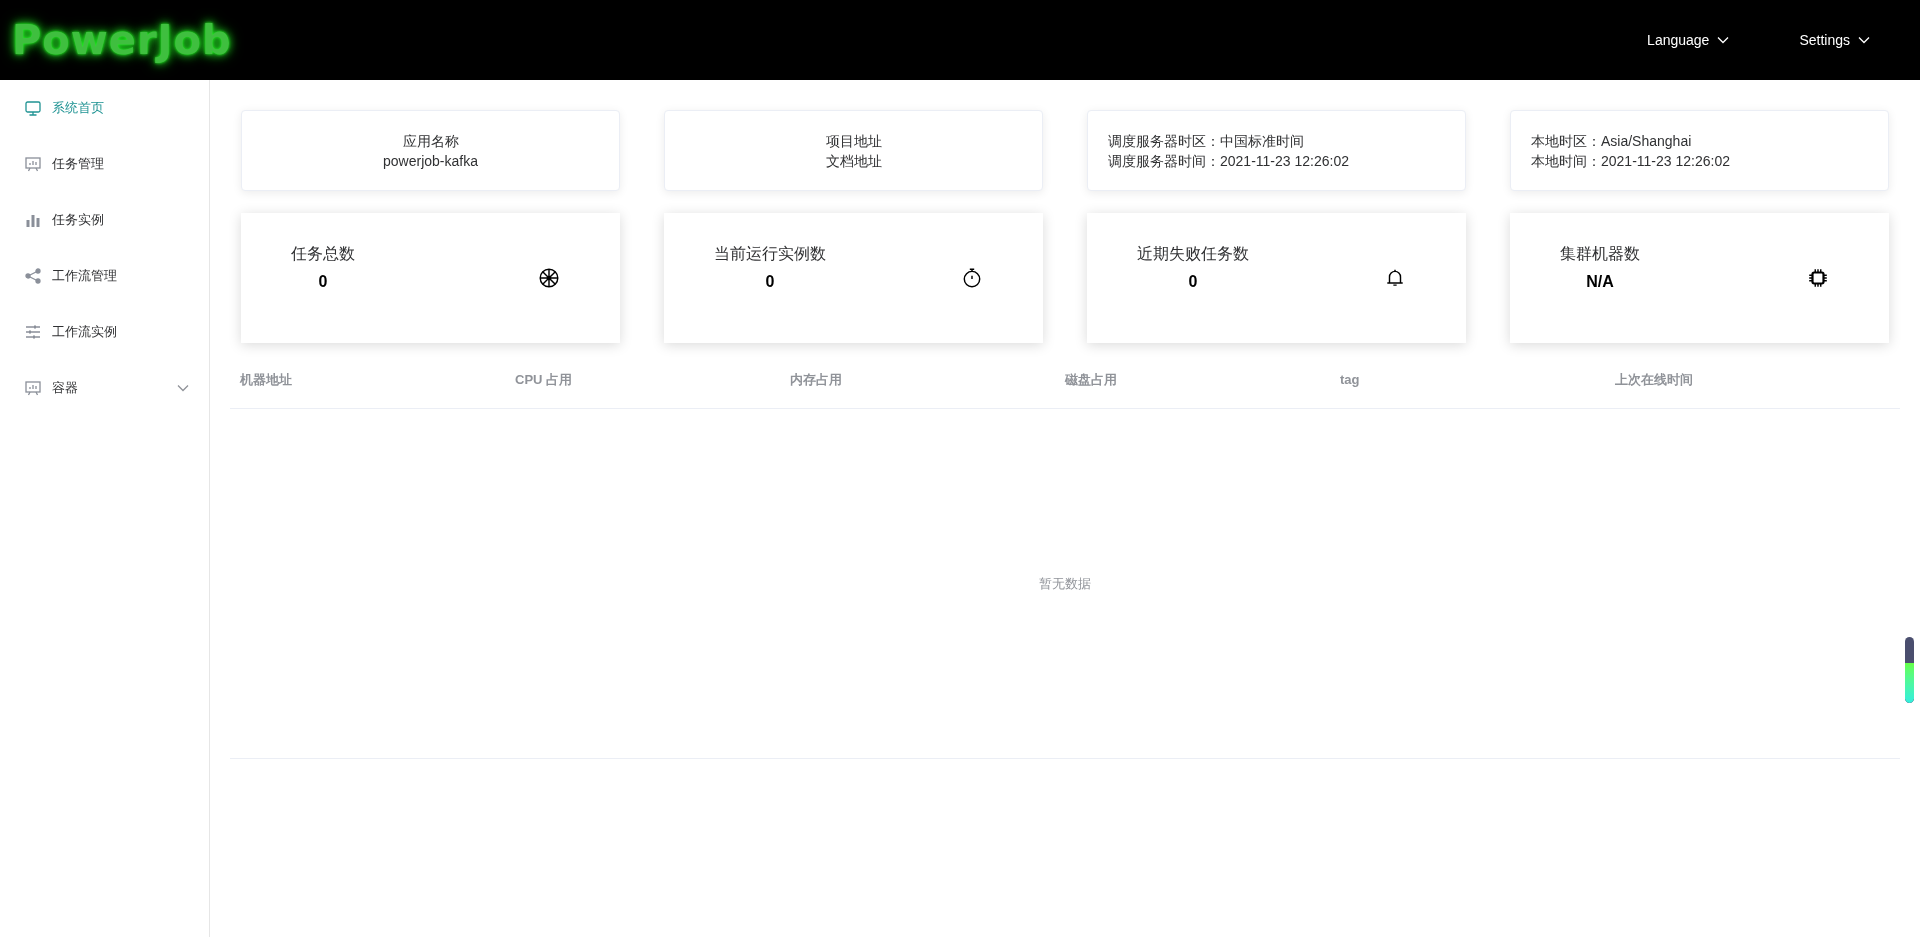 The width and height of the screenshot is (1920, 937). Describe the element at coordinates (1193, 254) in the screenshot. I see `stat-label: 近期失败任务数` at that location.